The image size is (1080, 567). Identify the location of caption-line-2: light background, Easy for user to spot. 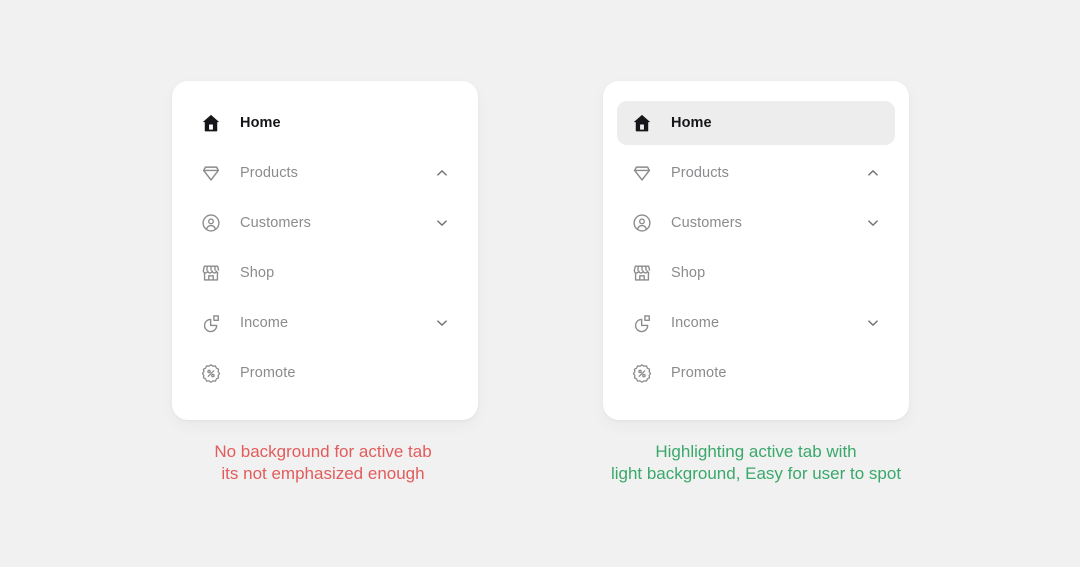
(756, 473).